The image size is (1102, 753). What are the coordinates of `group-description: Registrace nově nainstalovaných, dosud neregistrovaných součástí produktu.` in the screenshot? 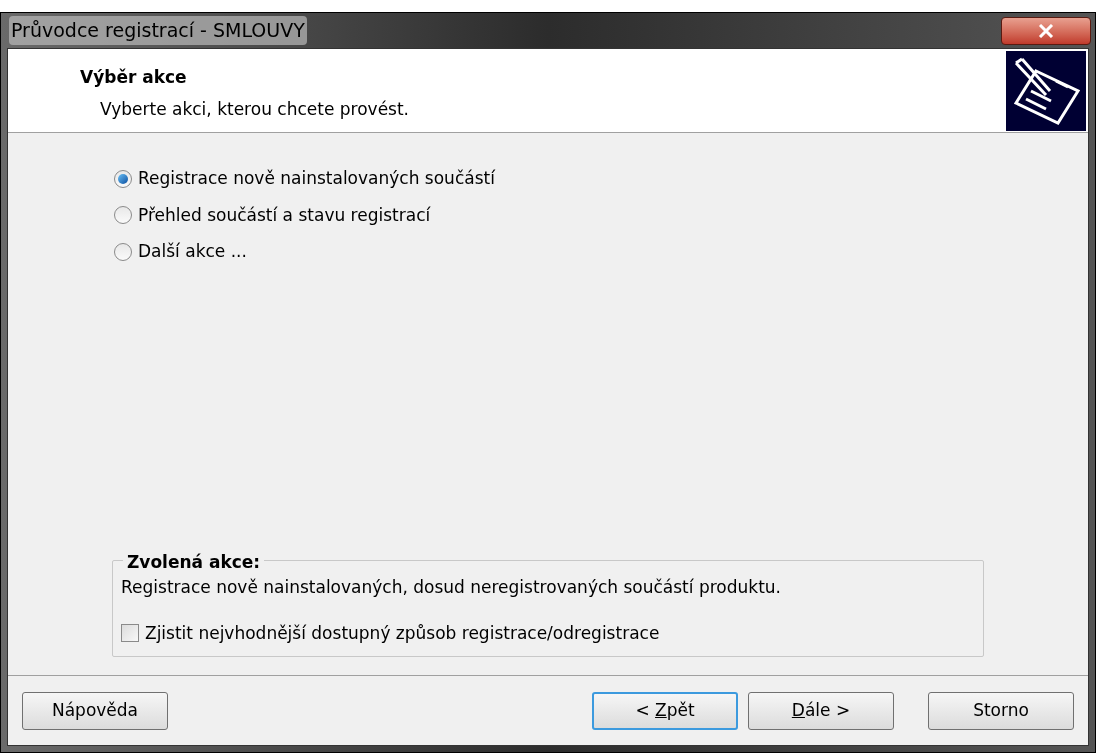 It's located at (451, 587).